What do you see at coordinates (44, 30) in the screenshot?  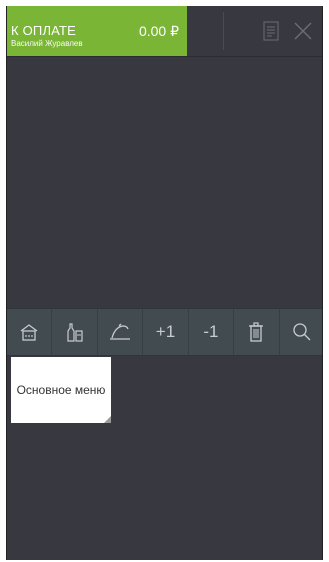 I see `payment-label: К ОПЛАТЕ` at bounding box center [44, 30].